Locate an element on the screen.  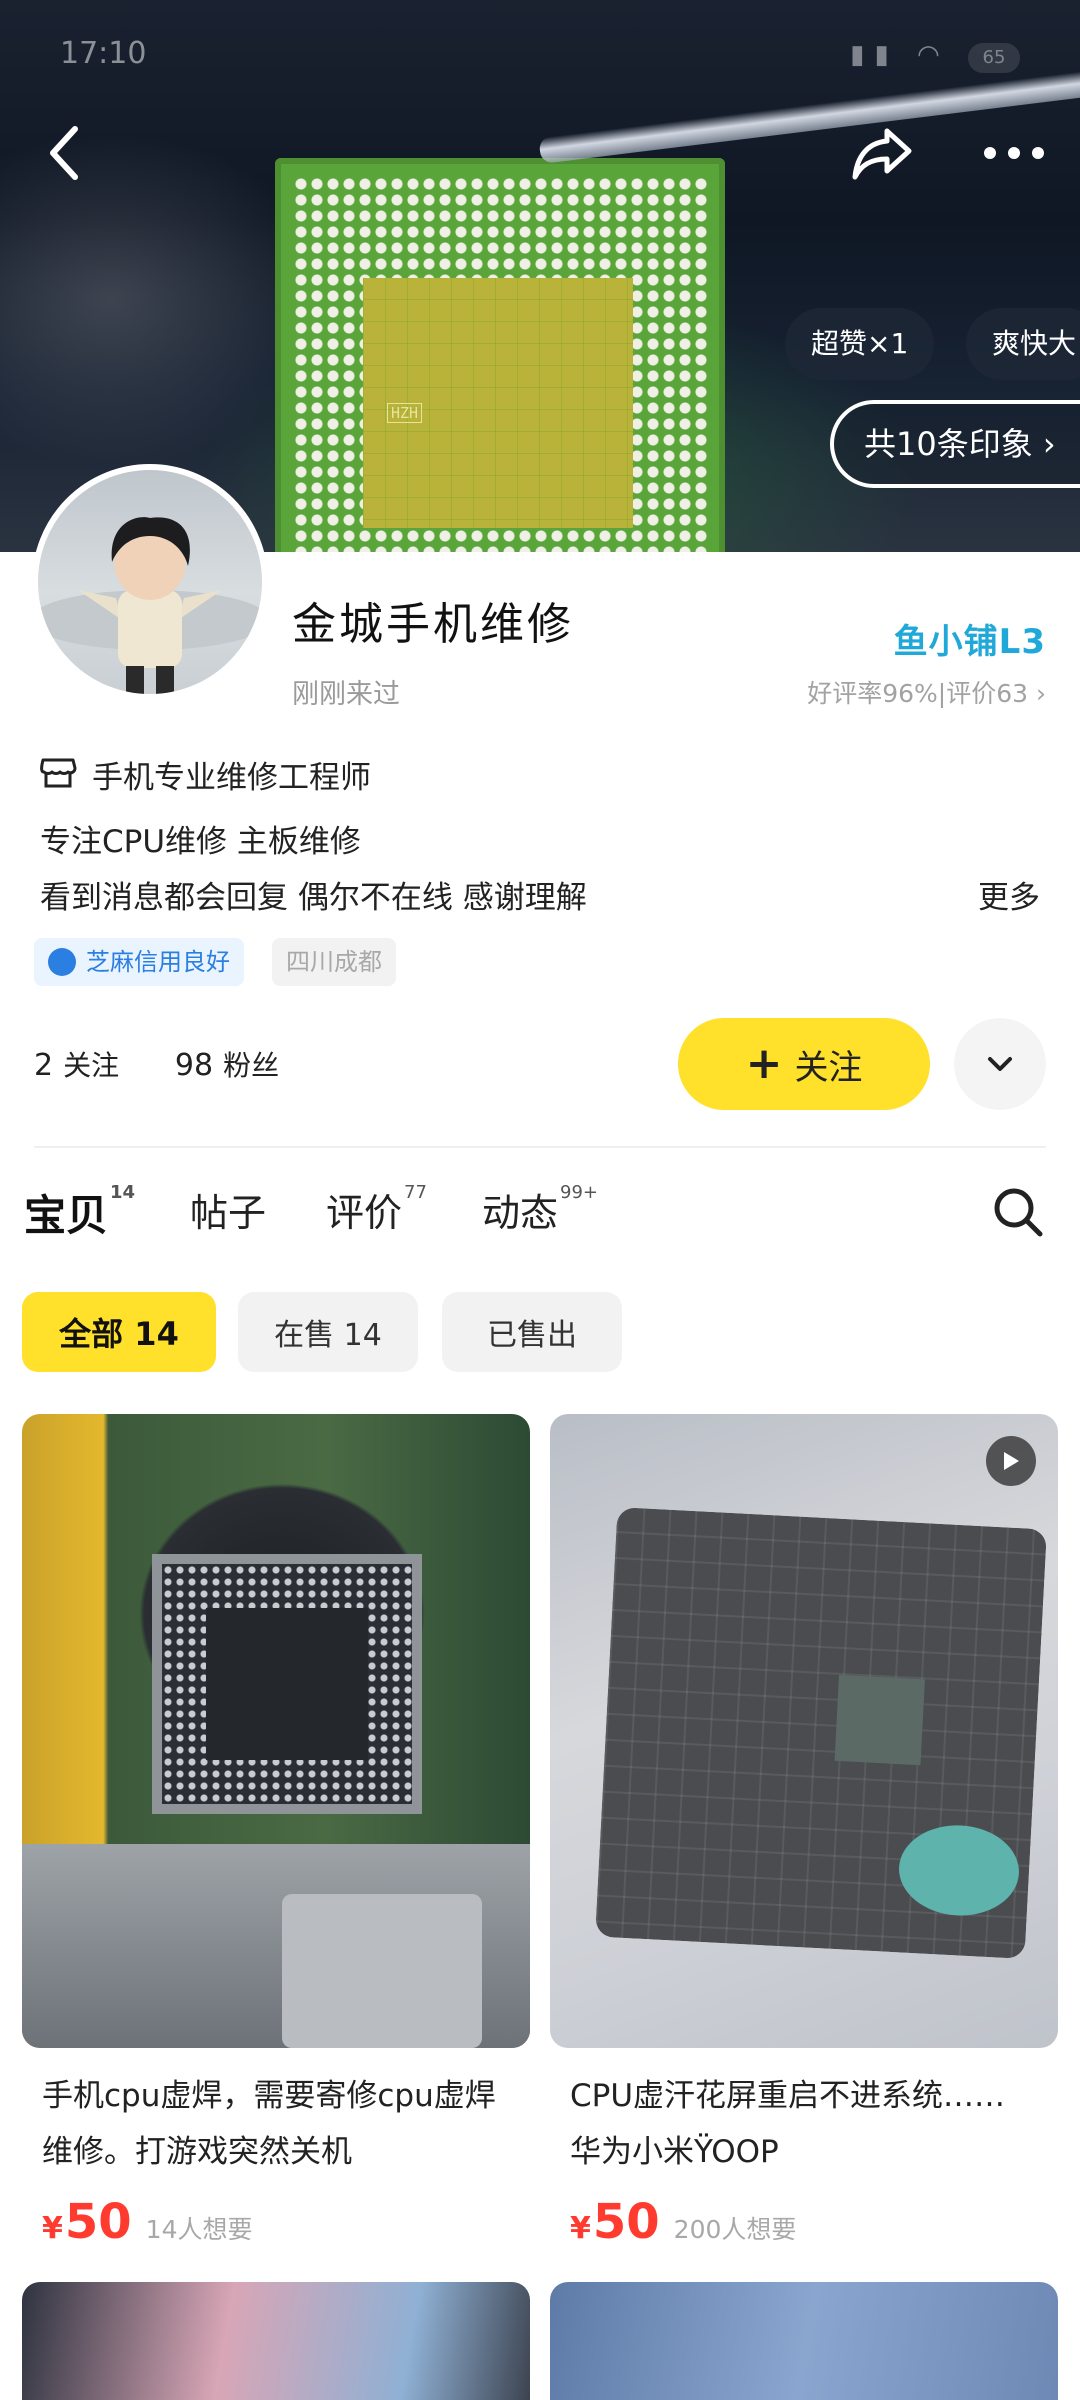
store-icon is located at coordinates (58, 773).